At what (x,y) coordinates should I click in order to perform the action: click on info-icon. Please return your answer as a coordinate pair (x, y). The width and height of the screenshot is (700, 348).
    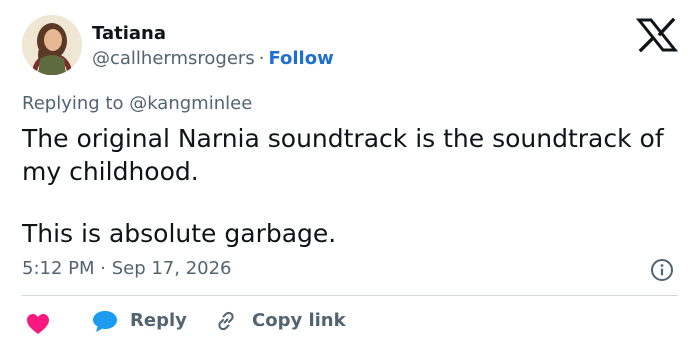
    Looking at the image, I should click on (662, 270).